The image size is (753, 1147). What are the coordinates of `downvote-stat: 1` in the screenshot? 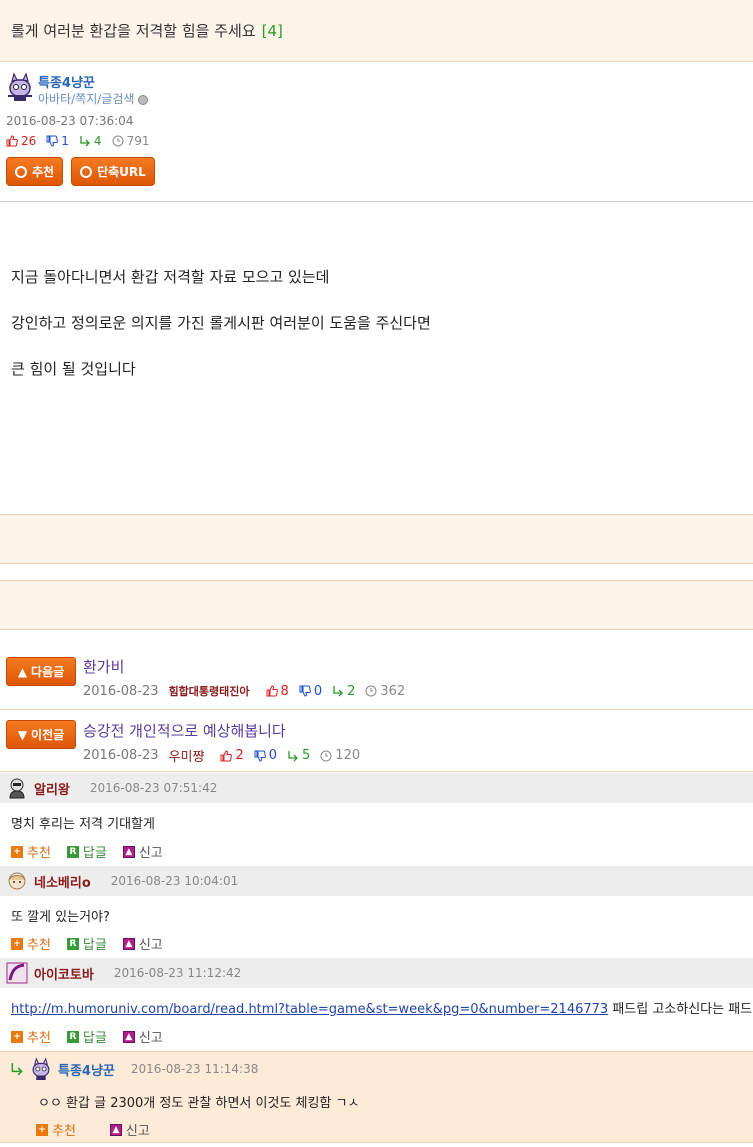 It's located at (57, 141).